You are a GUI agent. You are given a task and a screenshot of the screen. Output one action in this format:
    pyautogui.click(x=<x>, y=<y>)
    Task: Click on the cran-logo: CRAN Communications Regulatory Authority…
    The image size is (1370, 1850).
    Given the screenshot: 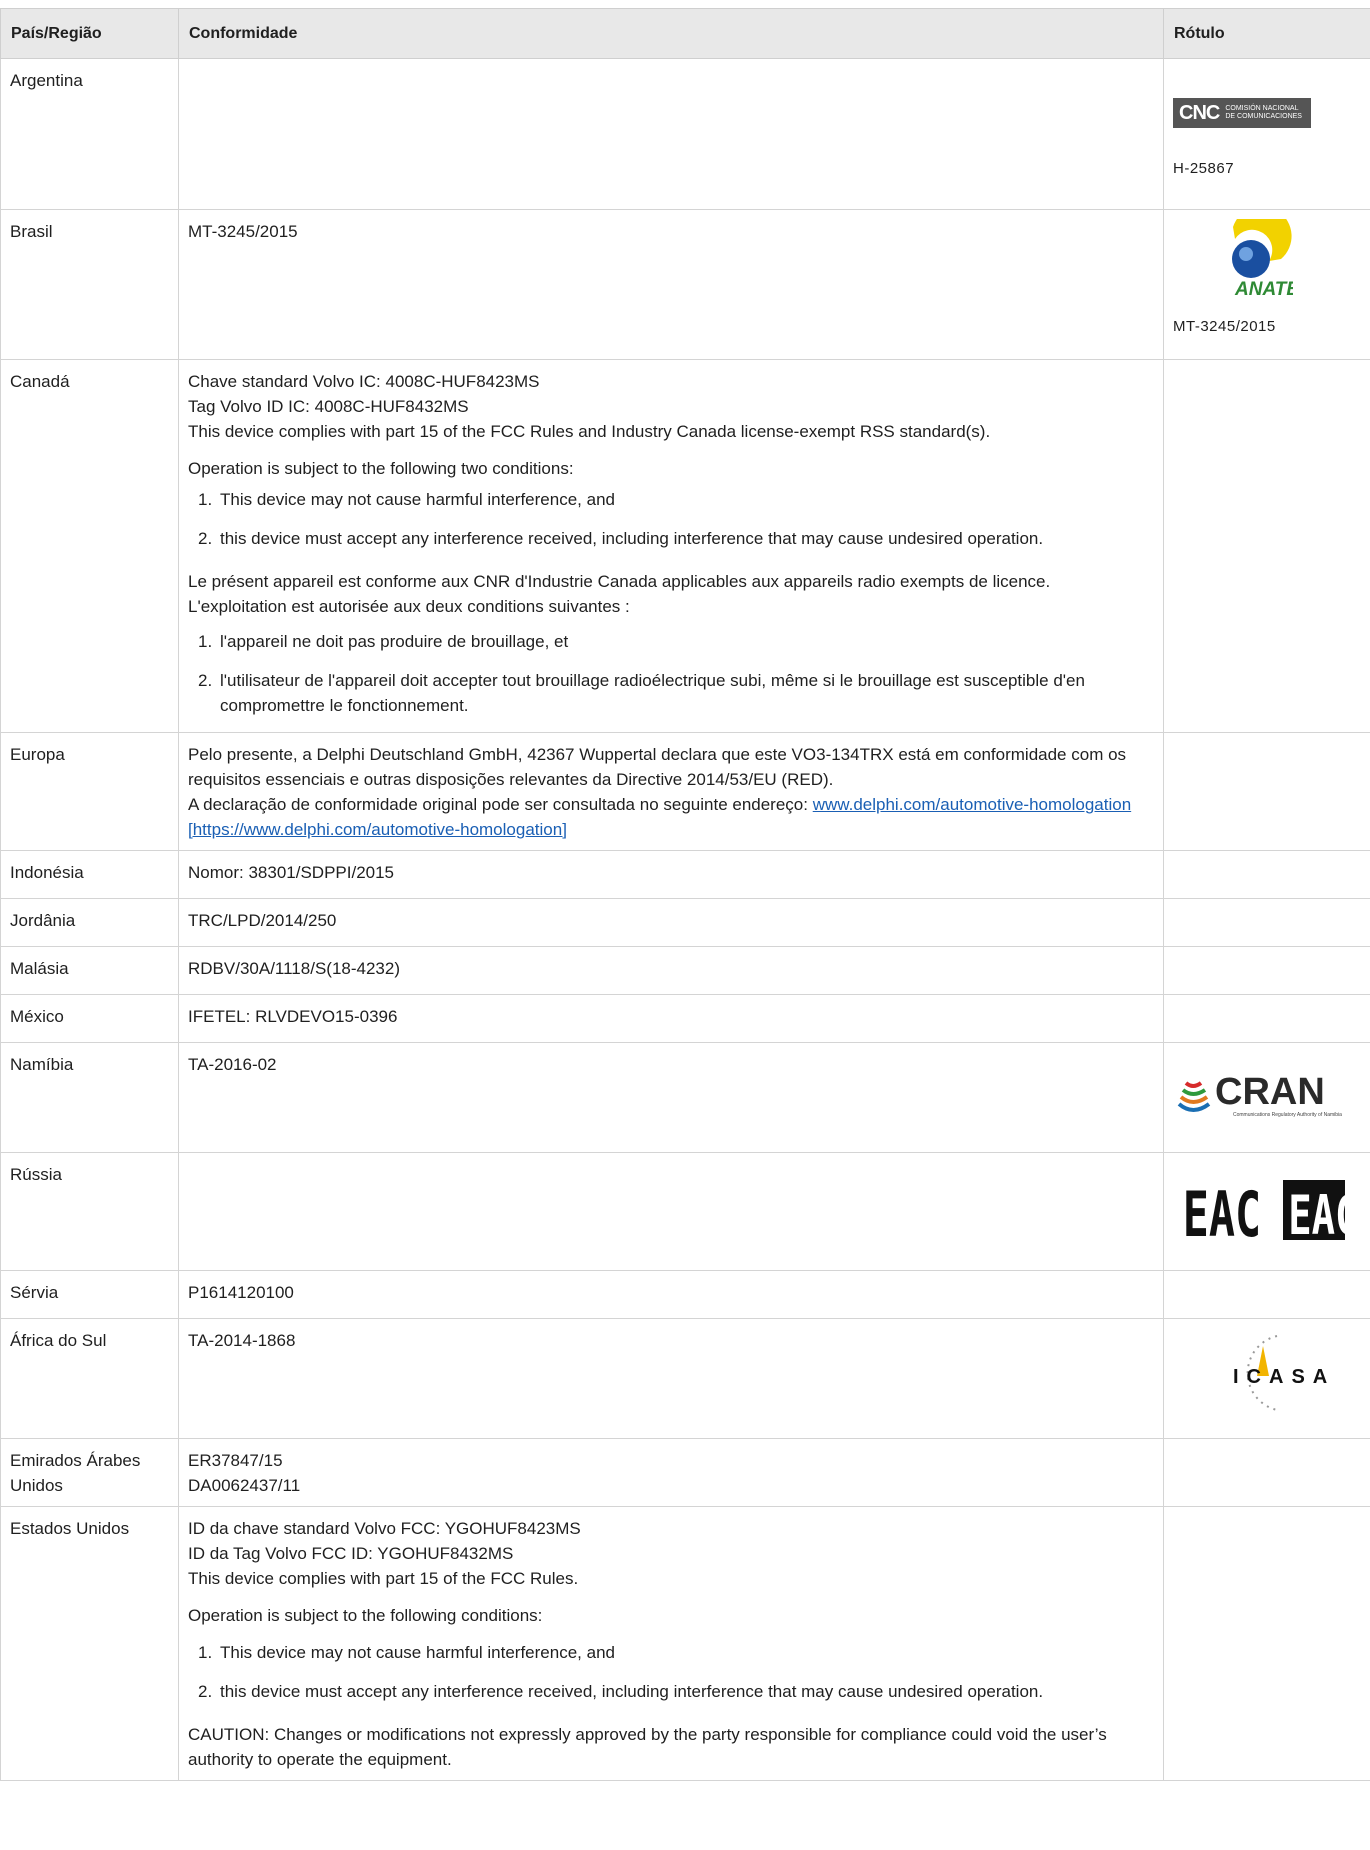 What is the action you would take?
    pyautogui.click(x=1259, y=1094)
    